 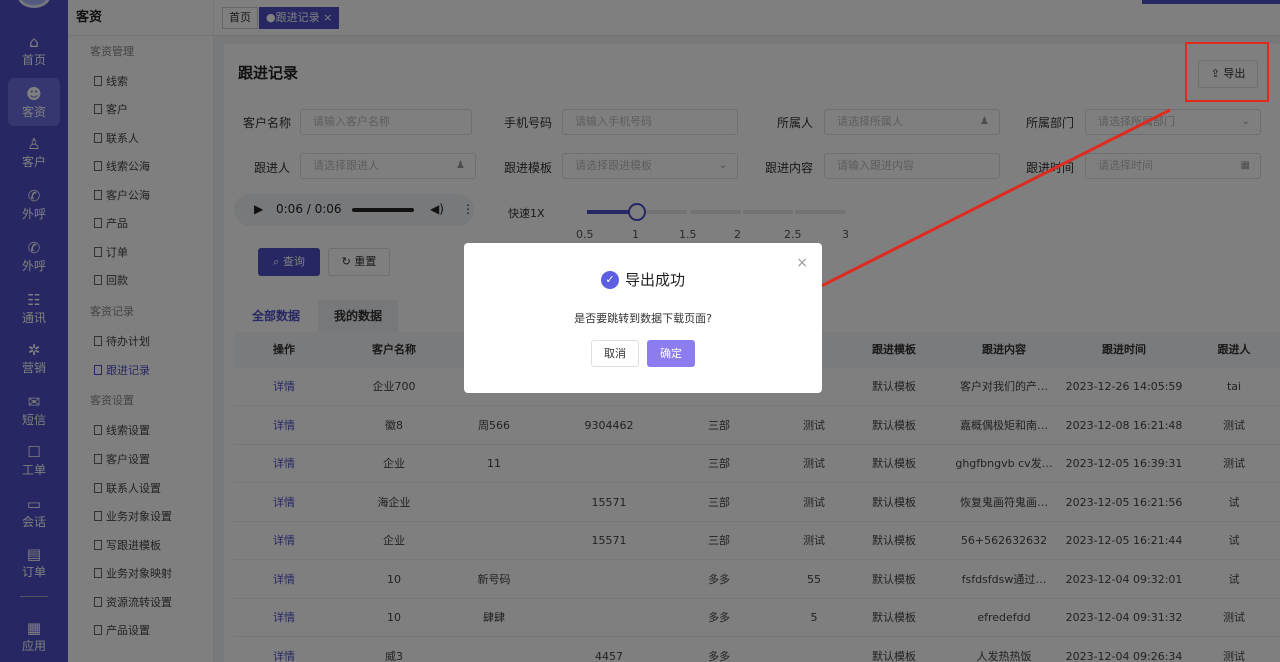 What do you see at coordinates (609, 280) in the screenshot?
I see `check-circle-icon: ✓` at bounding box center [609, 280].